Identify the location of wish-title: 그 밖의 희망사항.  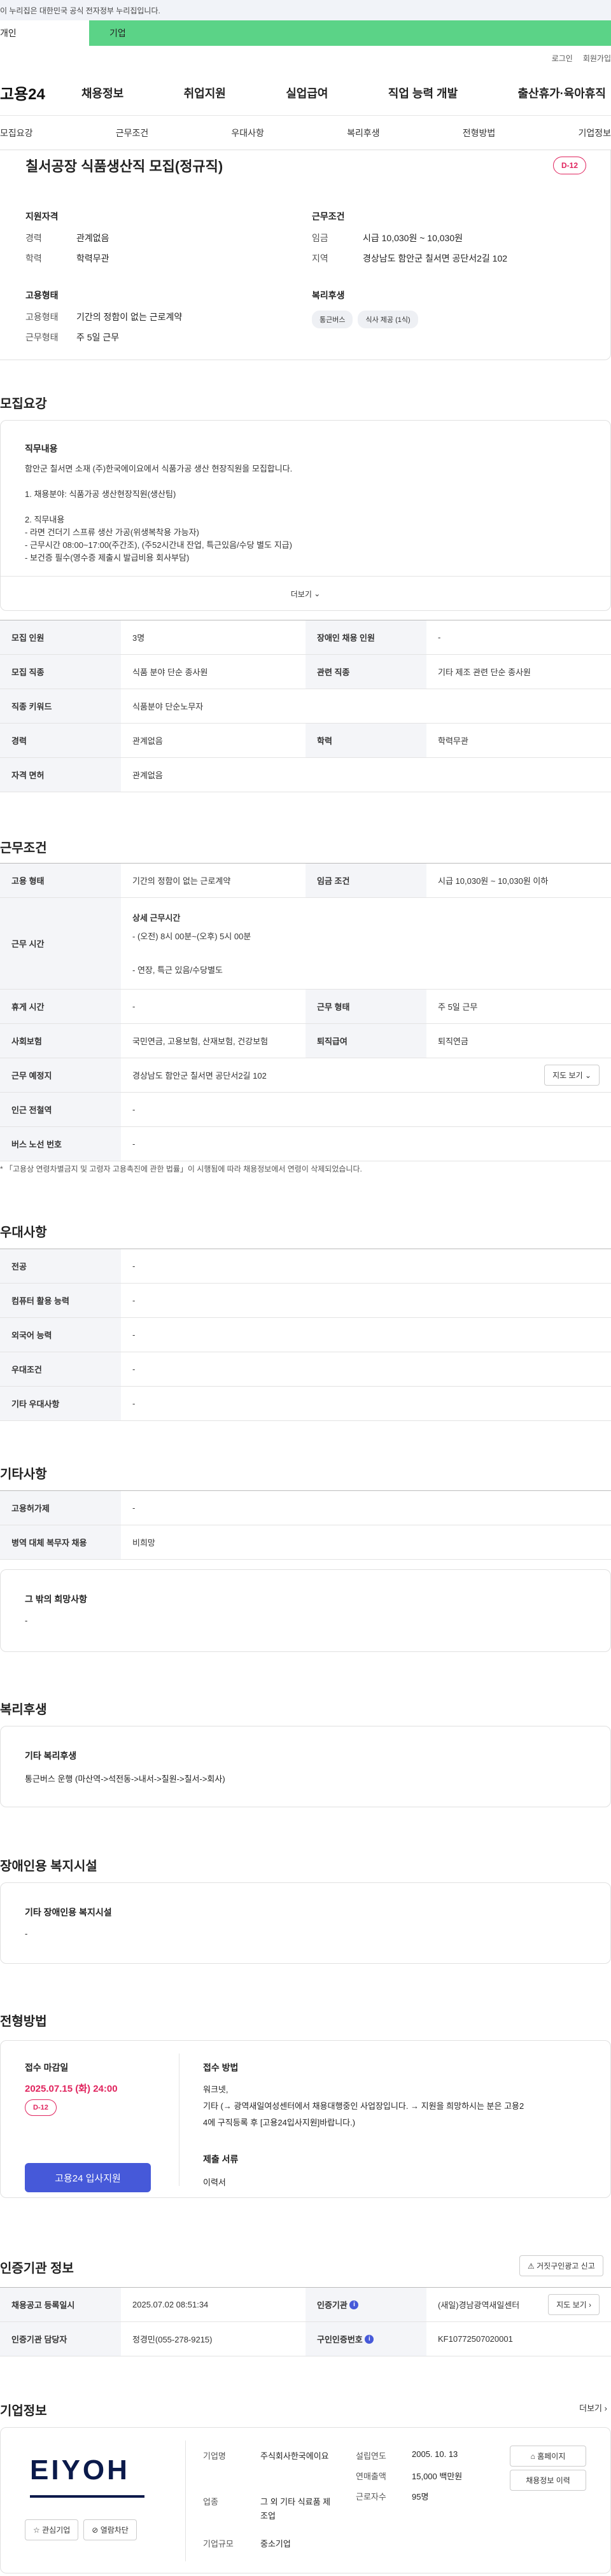
(56, 1599).